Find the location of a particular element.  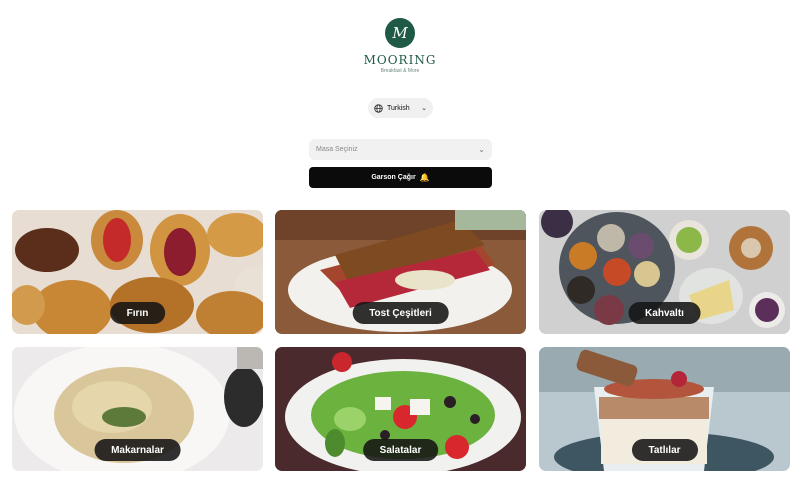

brand-tagline: Breakfast & More is located at coordinates (400, 71).